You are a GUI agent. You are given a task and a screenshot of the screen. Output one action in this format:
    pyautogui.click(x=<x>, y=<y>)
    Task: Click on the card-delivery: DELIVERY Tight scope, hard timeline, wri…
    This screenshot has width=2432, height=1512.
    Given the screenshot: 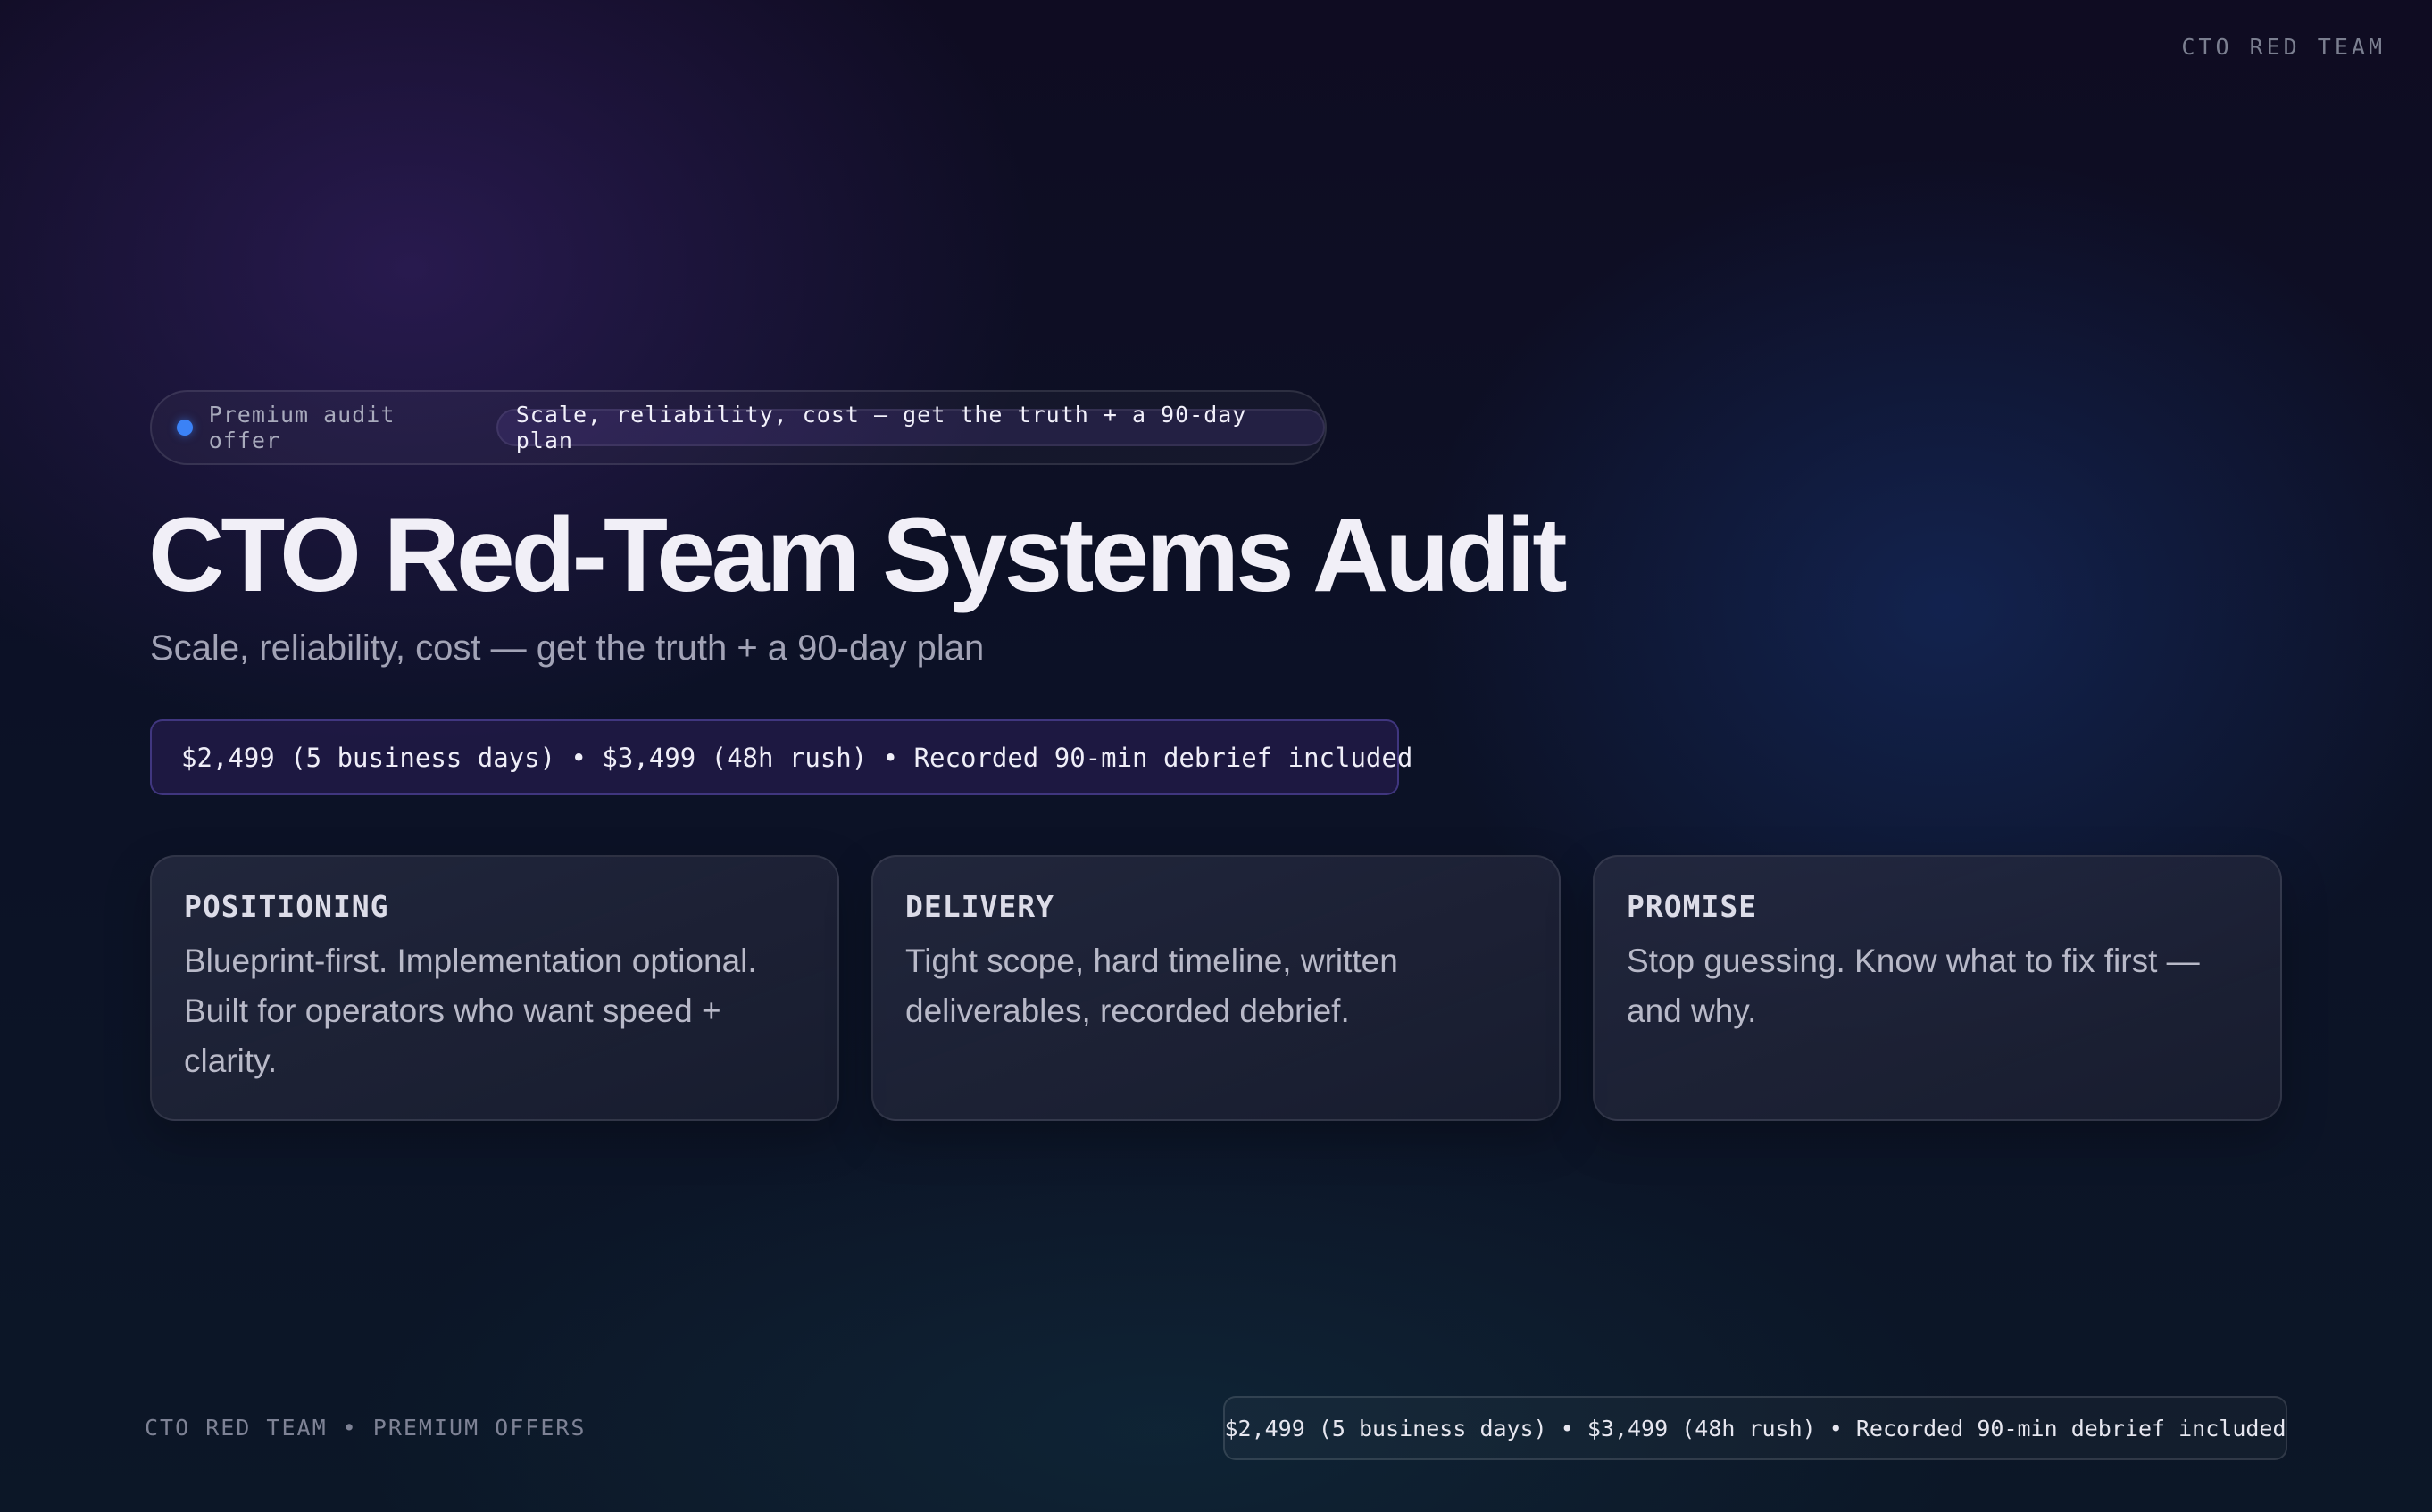 What is the action you would take?
    pyautogui.click(x=1216, y=988)
    